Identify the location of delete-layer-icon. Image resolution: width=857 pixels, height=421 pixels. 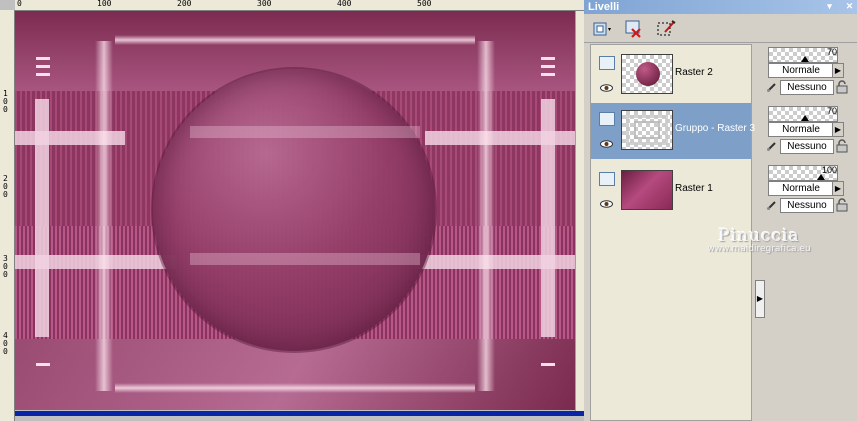
(633, 29).